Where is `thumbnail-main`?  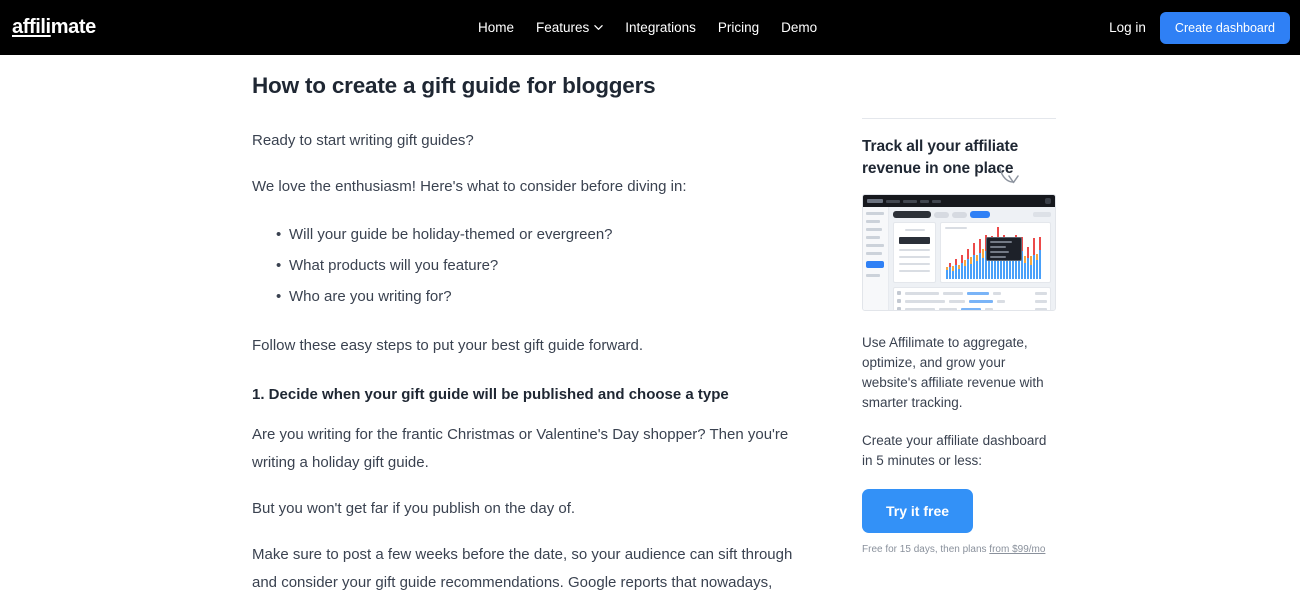
thumbnail-main is located at coordinates (972, 258).